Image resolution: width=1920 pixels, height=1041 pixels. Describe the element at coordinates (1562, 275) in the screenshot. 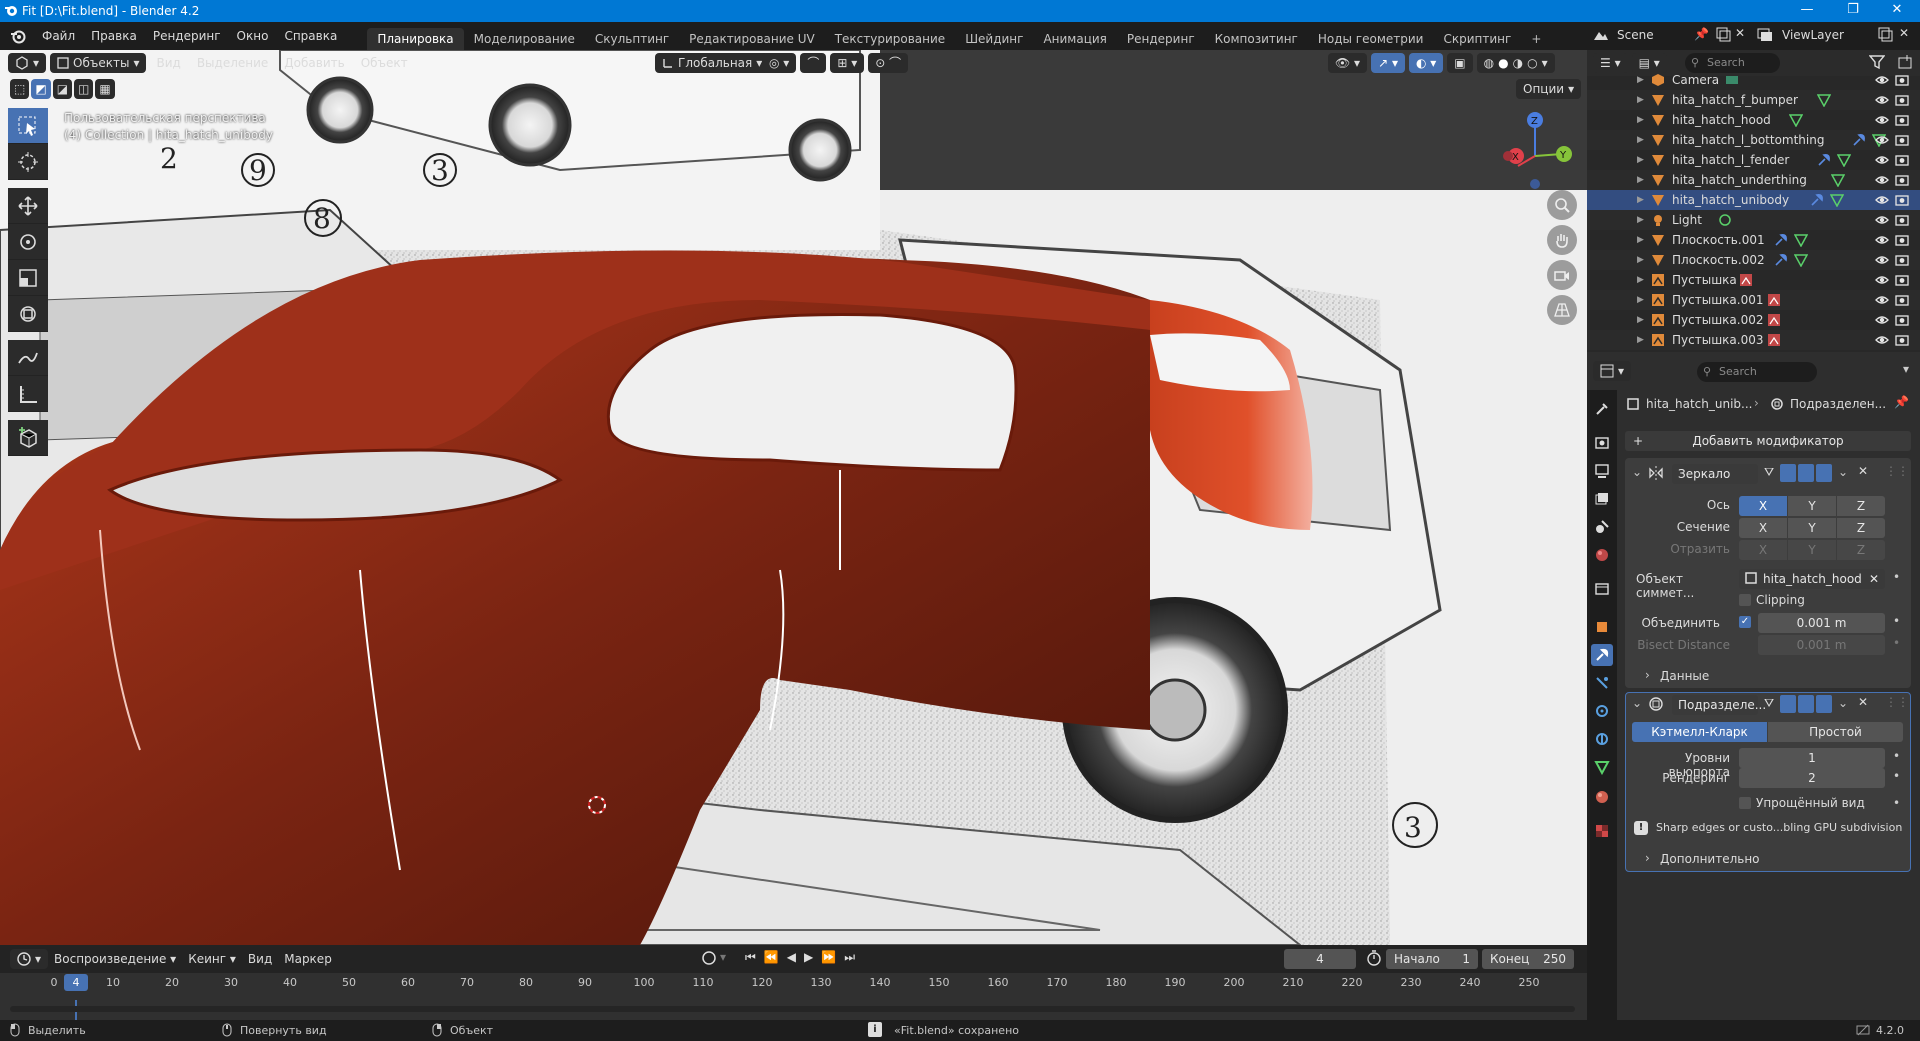

I see `camera-view-icon` at that location.